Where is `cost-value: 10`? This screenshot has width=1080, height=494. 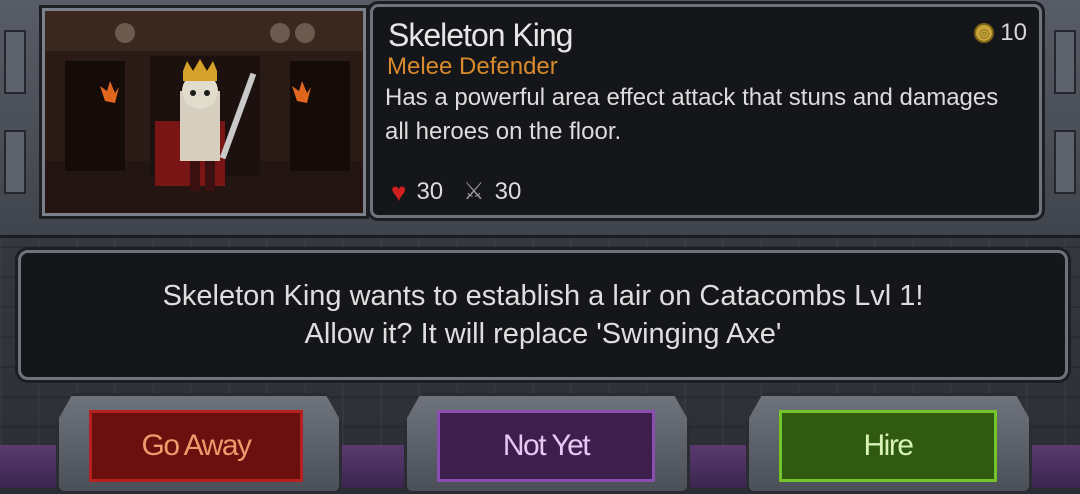
cost-value: 10 is located at coordinates (1013, 32).